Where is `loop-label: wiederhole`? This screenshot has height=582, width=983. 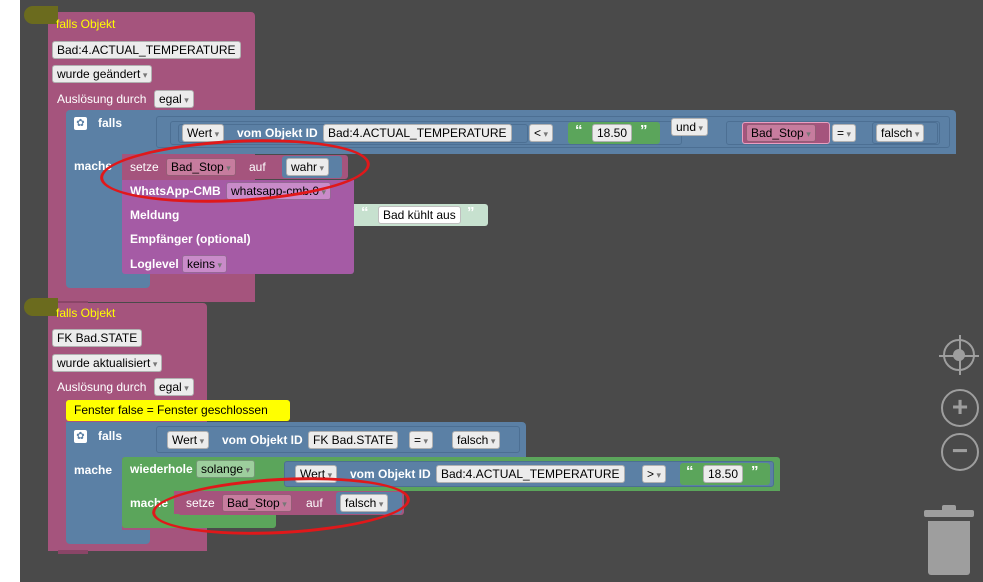
loop-label: wiederhole is located at coordinates (161, 469).